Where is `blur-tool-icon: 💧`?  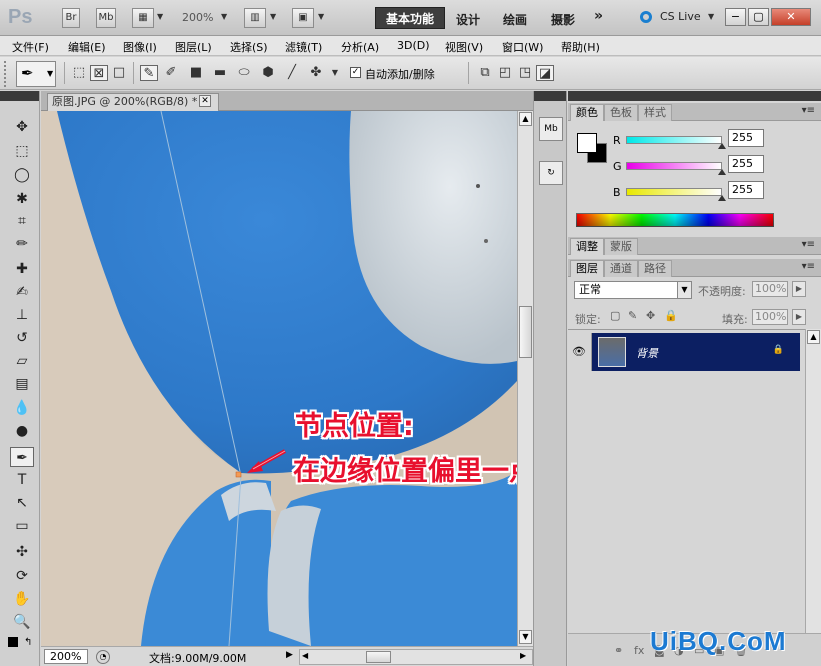 blur-tool-icon: 💧 is located at coordinates (22, 408).